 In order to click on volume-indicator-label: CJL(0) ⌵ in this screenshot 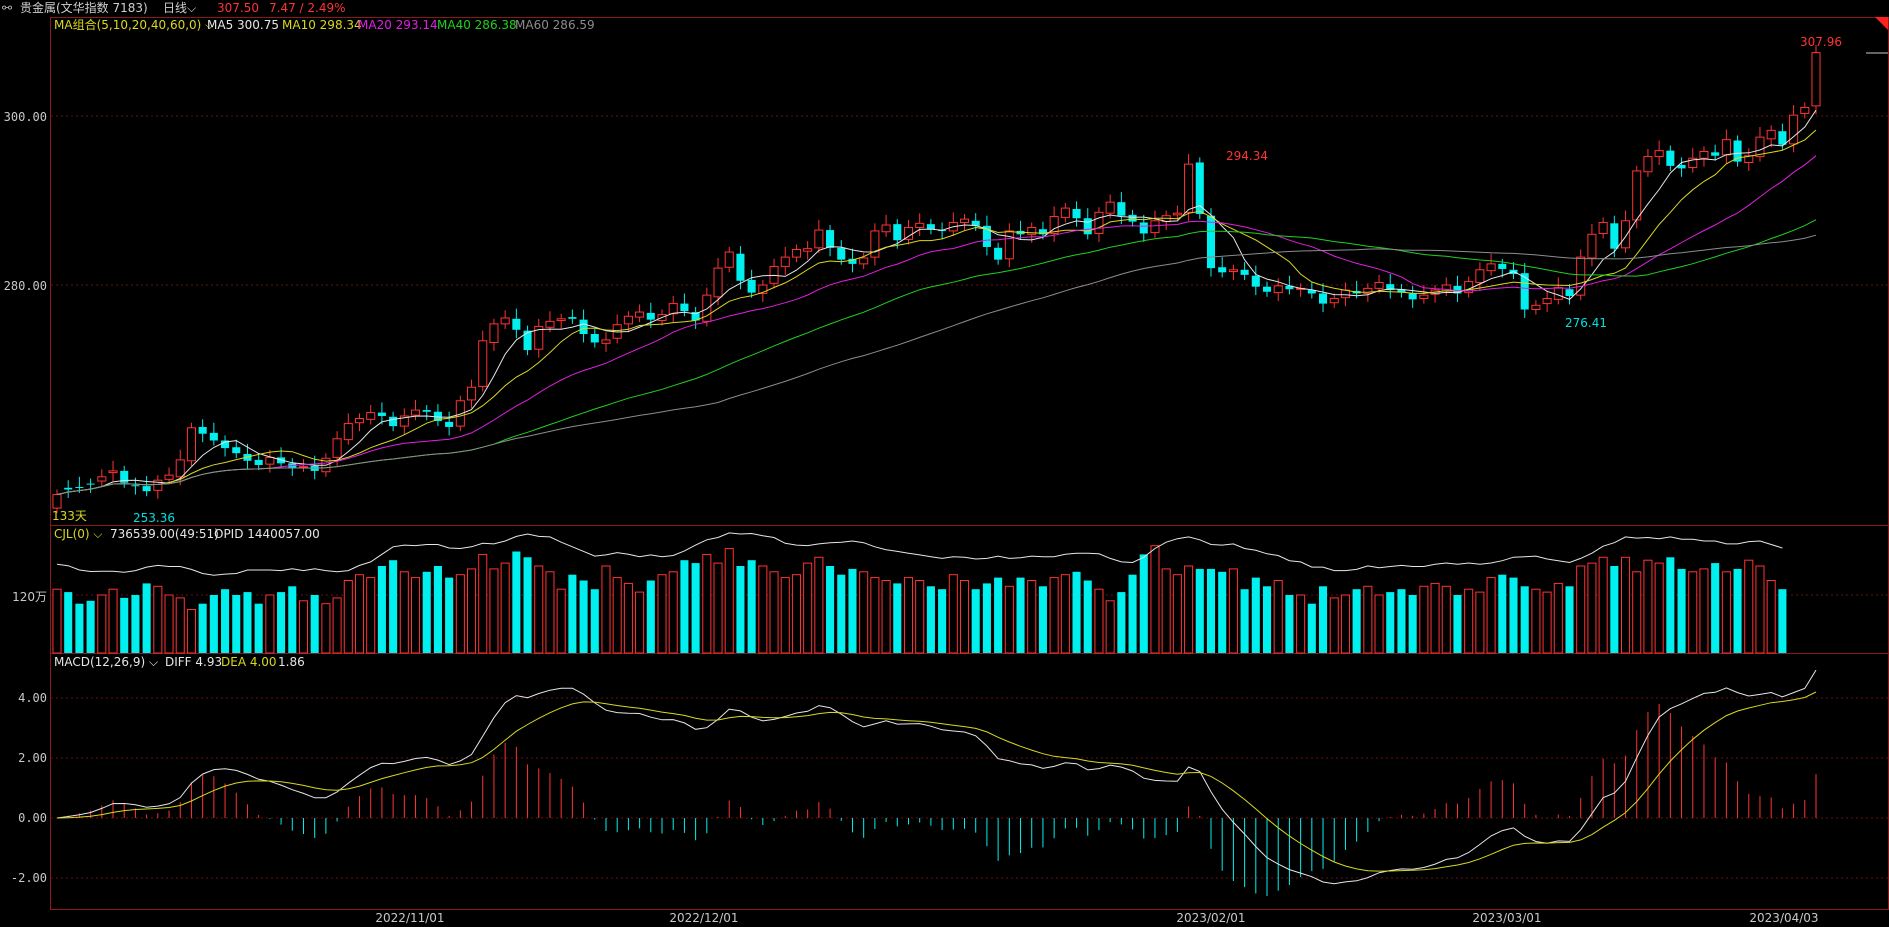, I will do `click(78, 534)`.